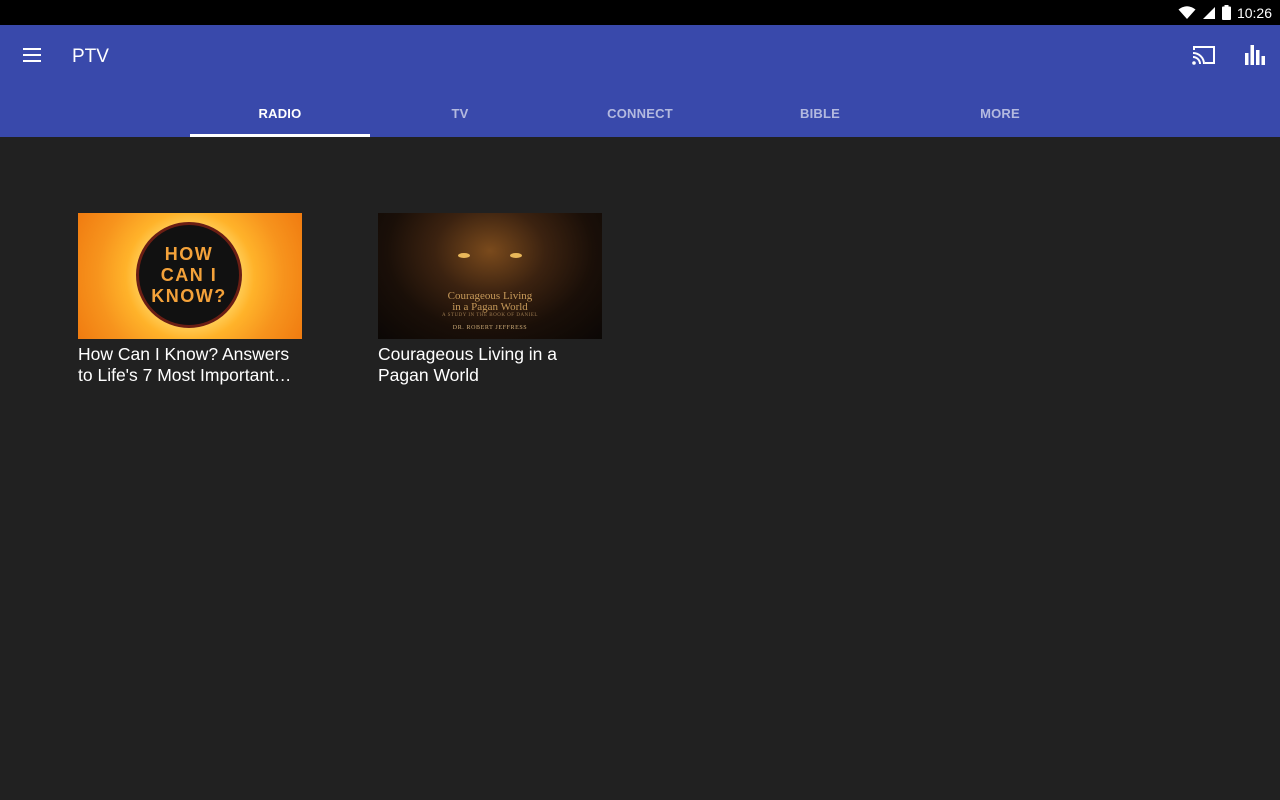 This screenshot has height=800, width=1280. Describe the element at coordinates (820, 113) in the screenshot. I see `tab-bible: BIBLE` at that location.